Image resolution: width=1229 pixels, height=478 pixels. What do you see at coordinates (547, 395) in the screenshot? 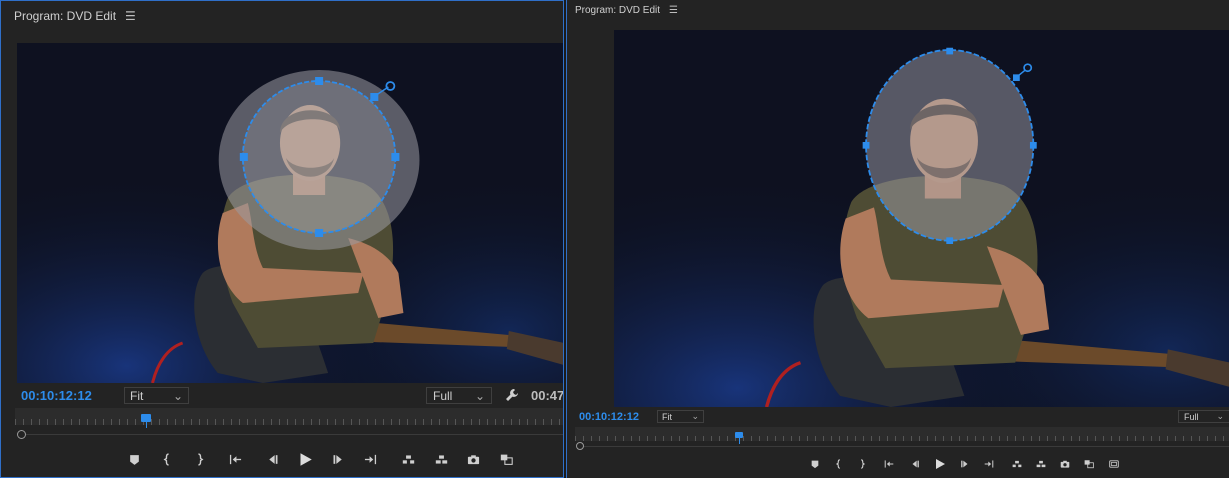
I see `duration-timecode: 00:47` at bounding box center [547, 395].